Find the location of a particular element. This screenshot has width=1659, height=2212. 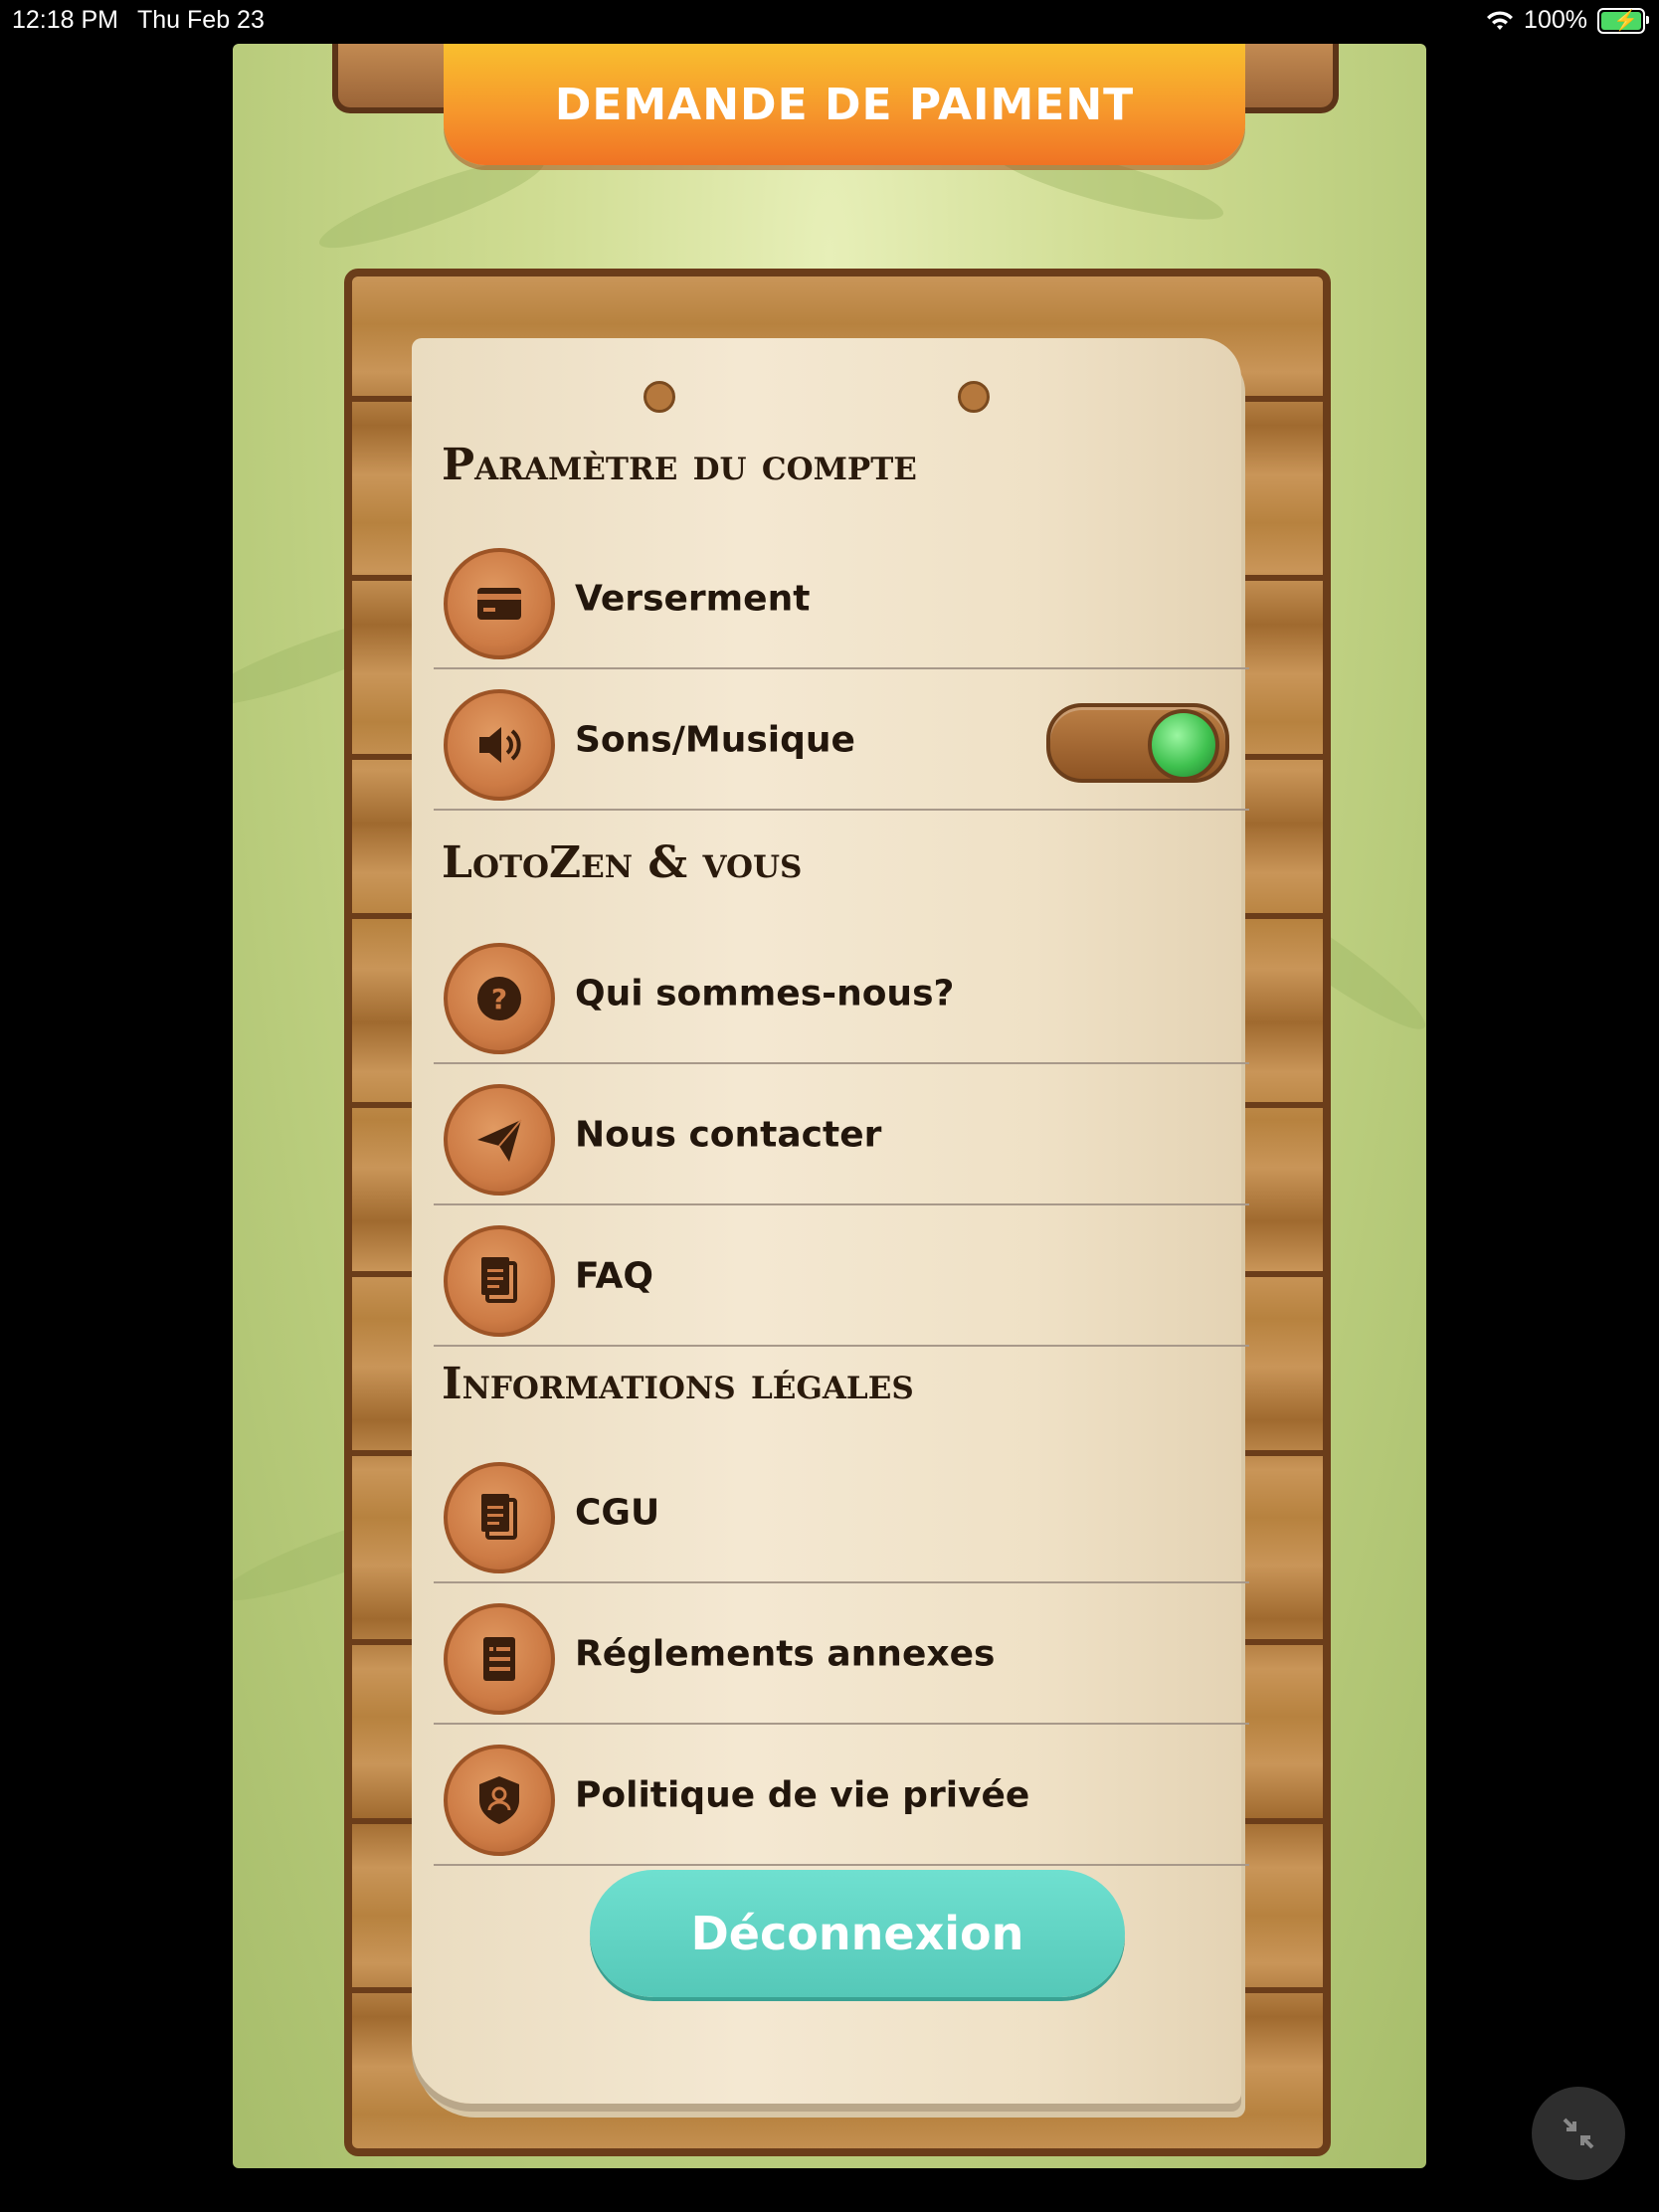

menu-item-versement: Verserment is located at coordinates (841, 599).